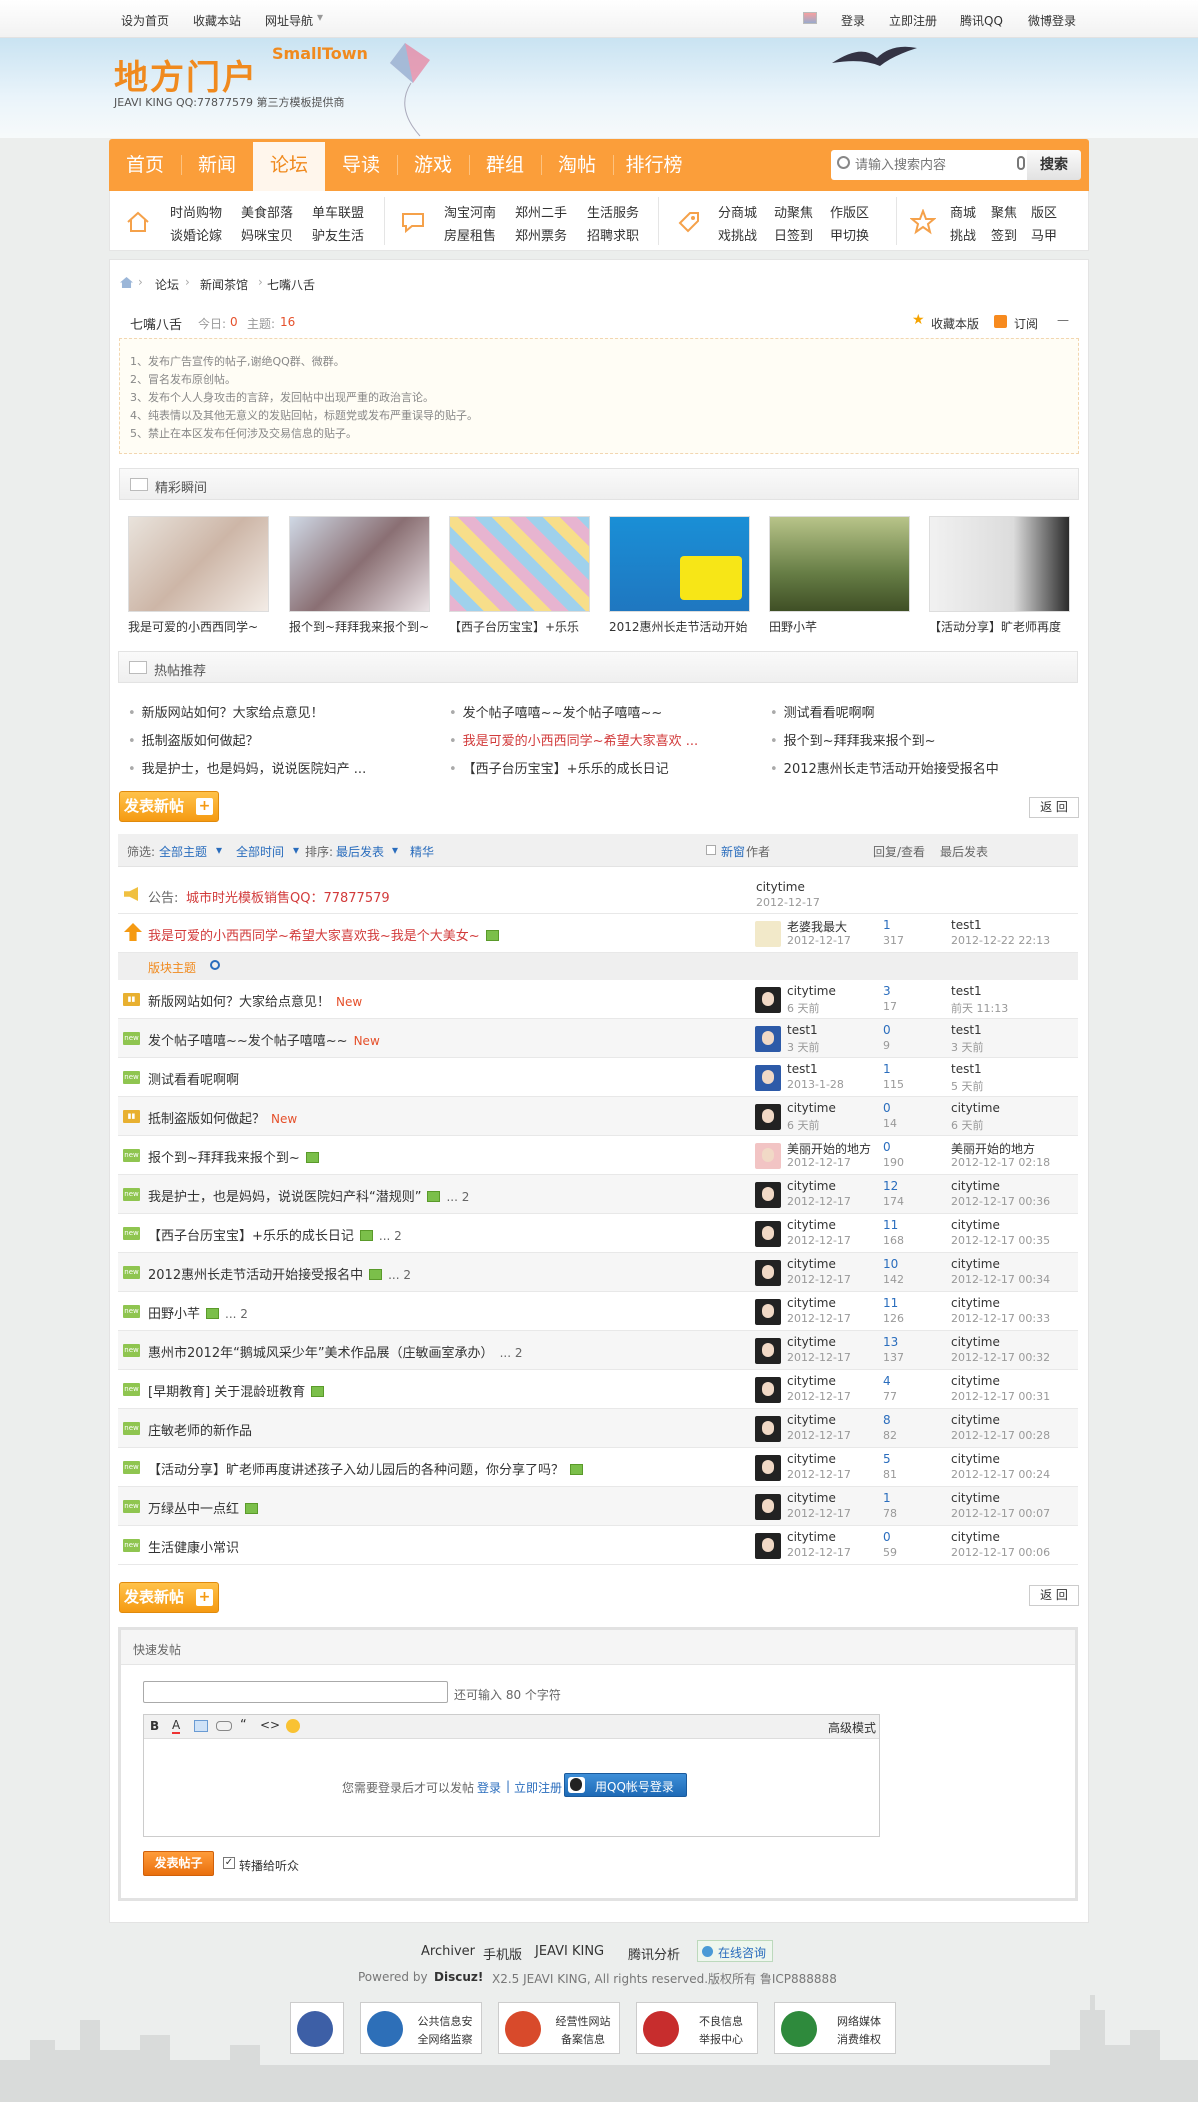 This screenshot has height=2102, width=1198. What do you see at coordinates (1052, 20) in the screenshot?
I see `weibo-login-link: 微博登录` at bounding box center [1052, 20].